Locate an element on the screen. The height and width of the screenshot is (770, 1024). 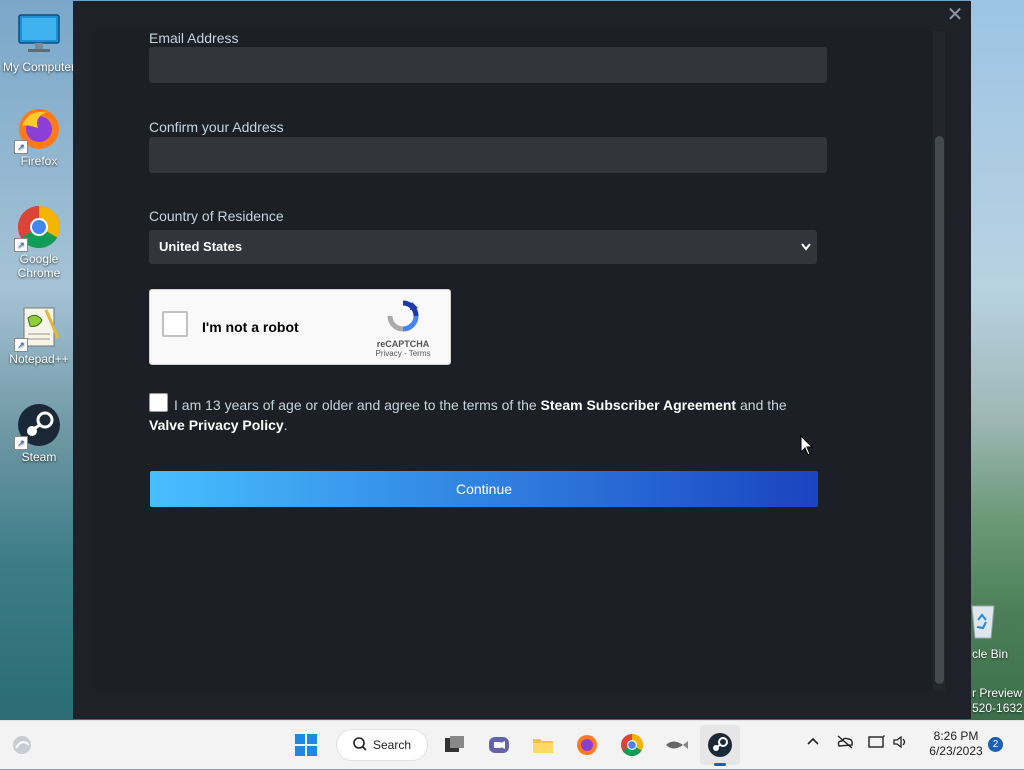
close-icon: ✕ is located at coordinates (955, 15).